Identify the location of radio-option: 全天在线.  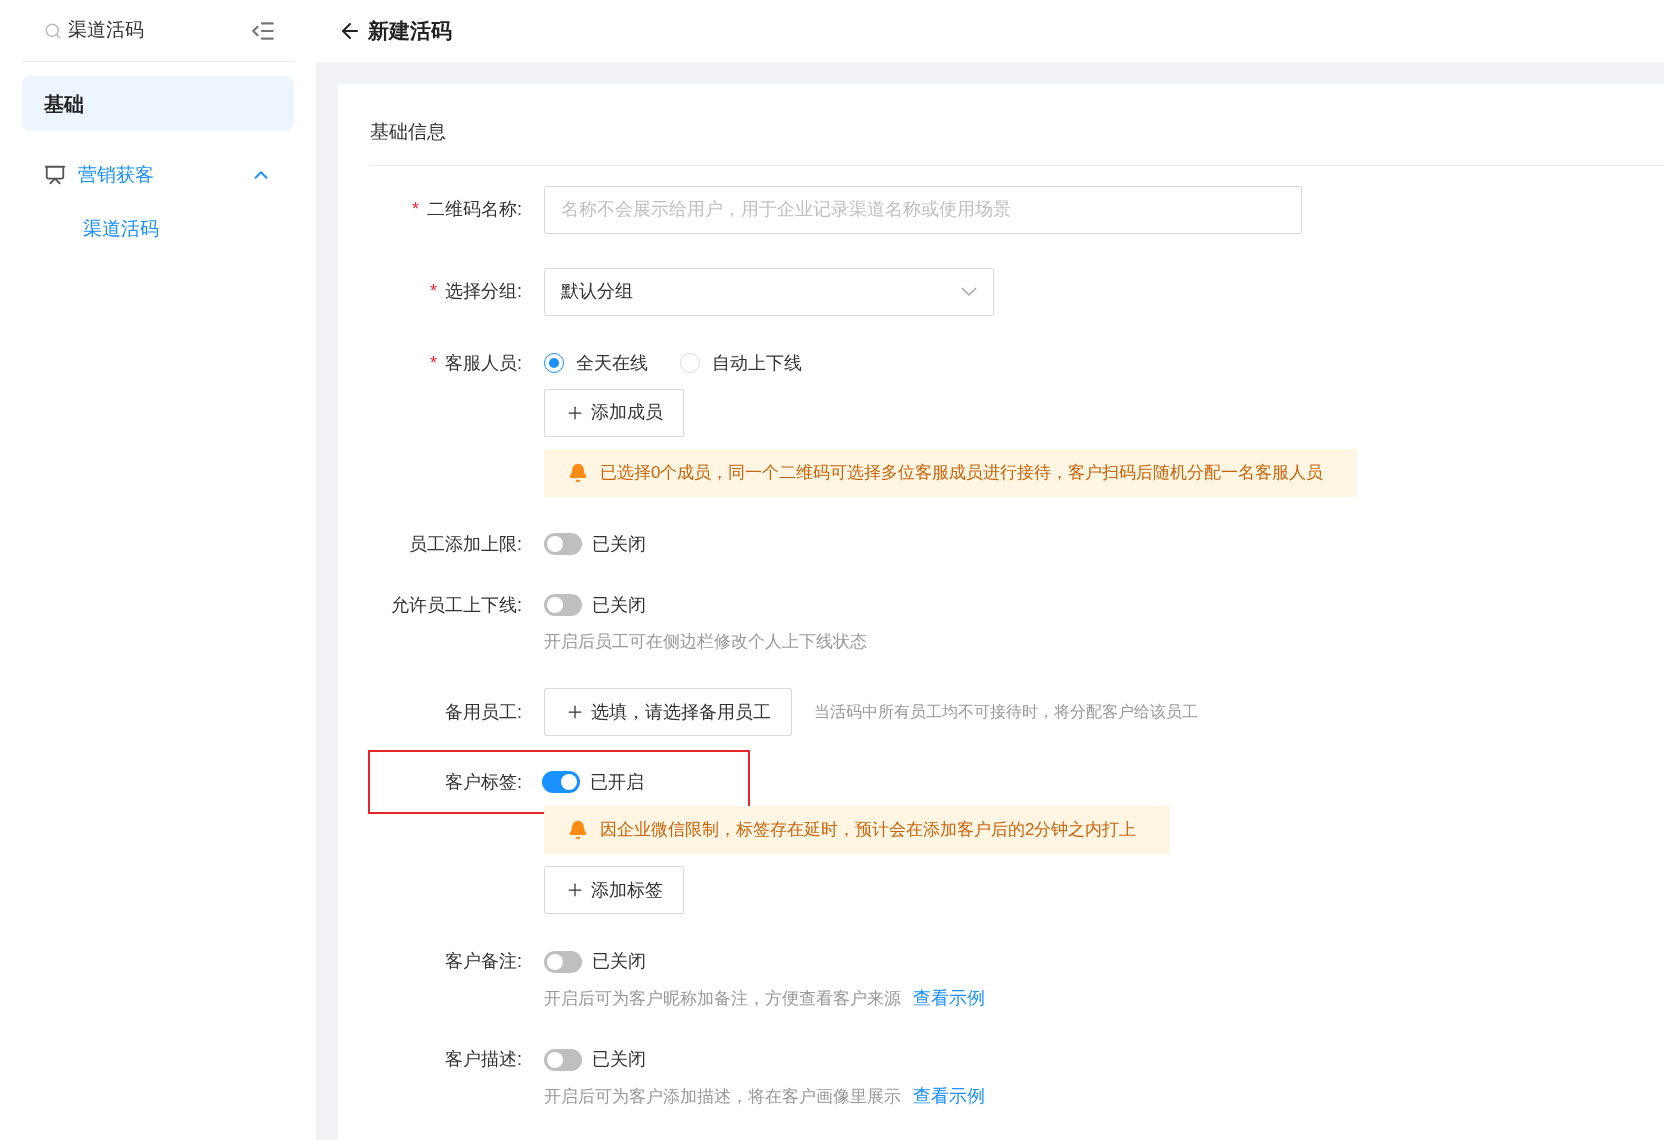
(596, 363).